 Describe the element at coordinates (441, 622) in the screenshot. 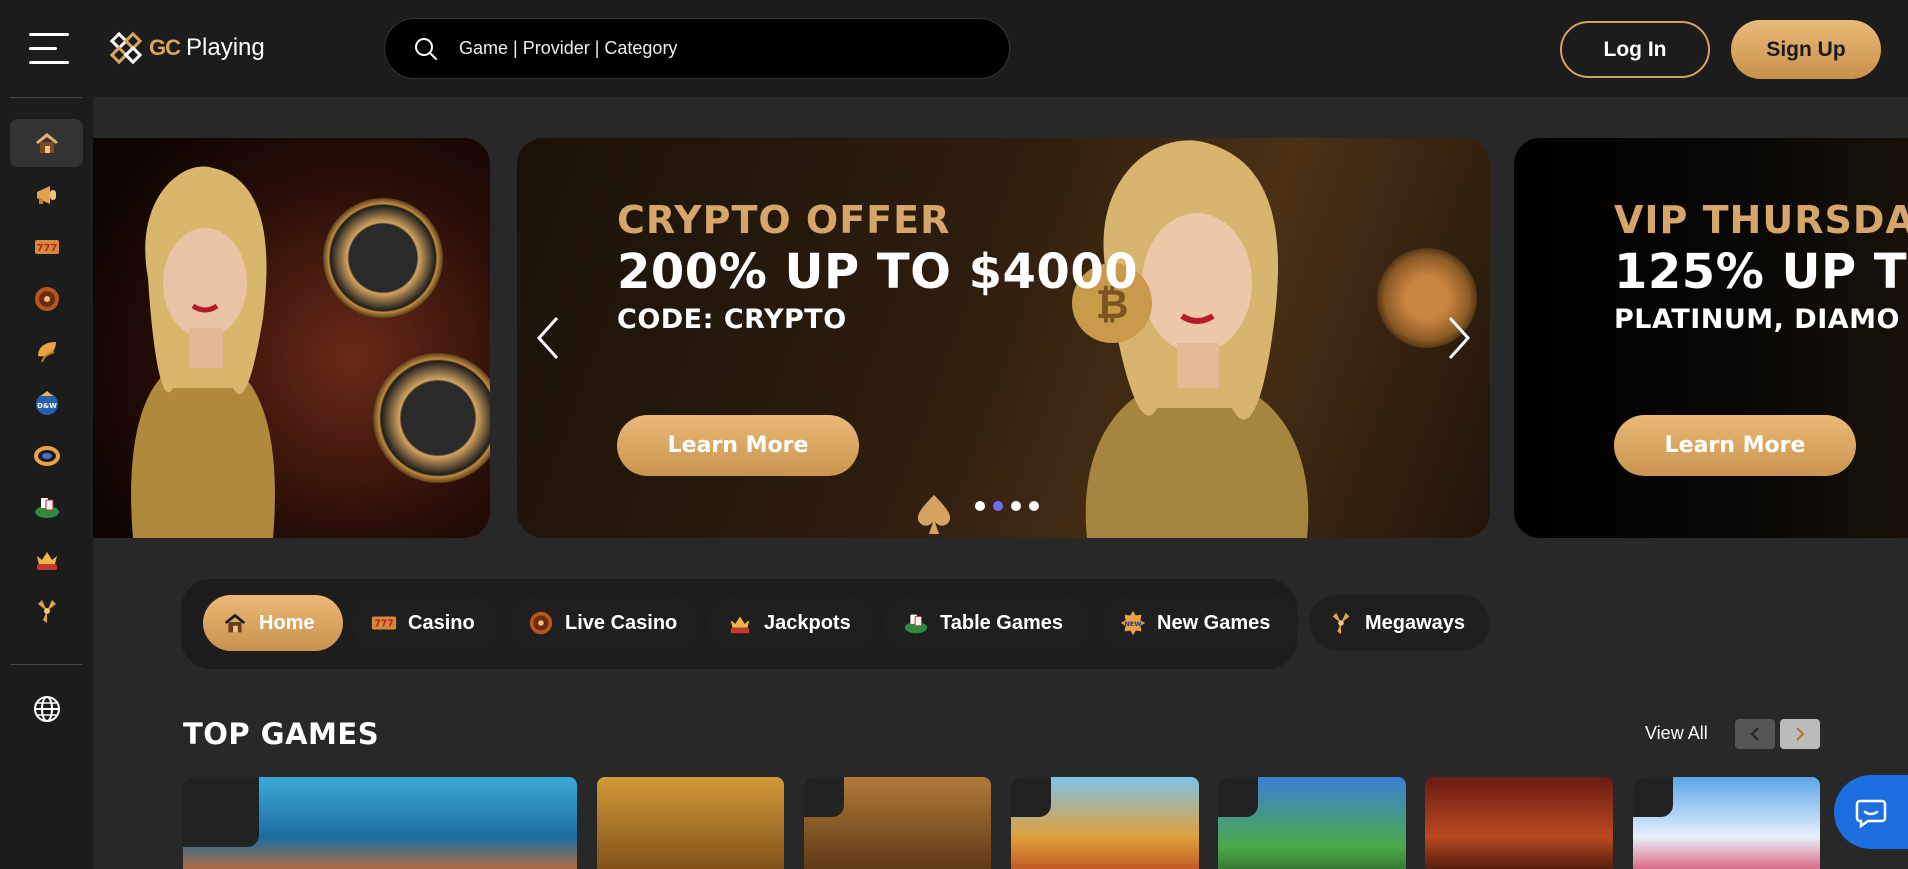

I see `tab-label: Casino` at that location.